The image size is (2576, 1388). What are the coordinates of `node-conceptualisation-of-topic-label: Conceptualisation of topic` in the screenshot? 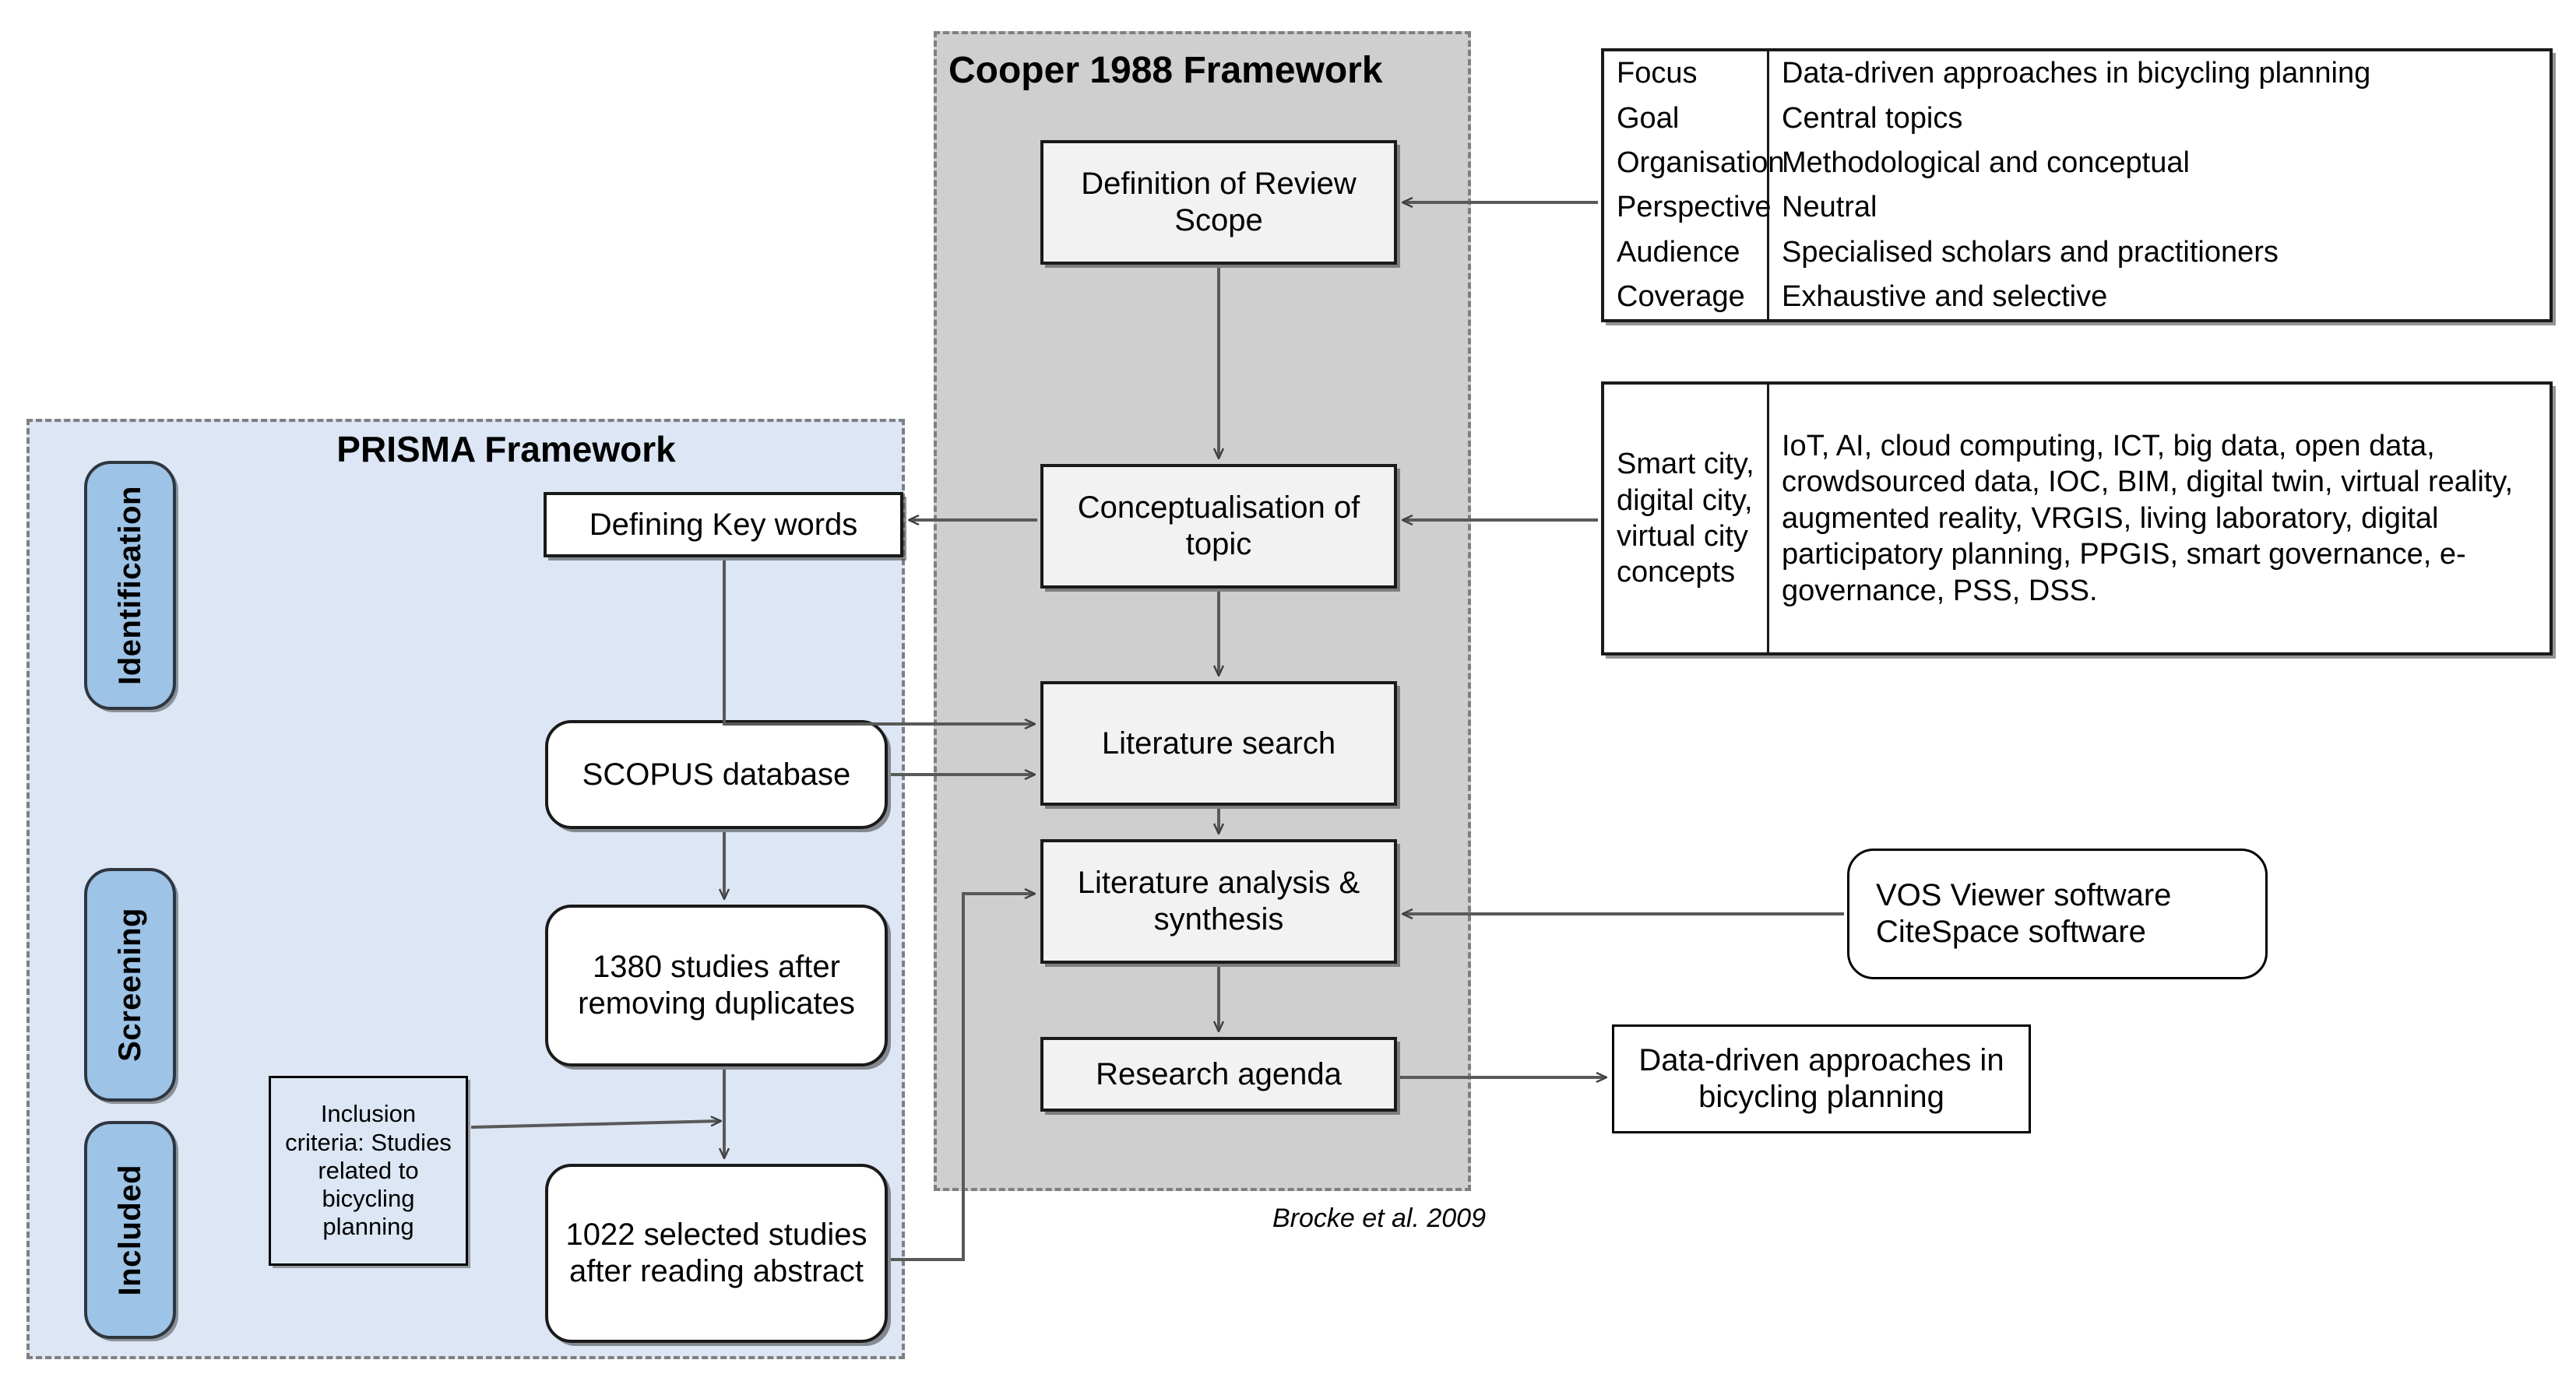 It's located at (1218, 525).